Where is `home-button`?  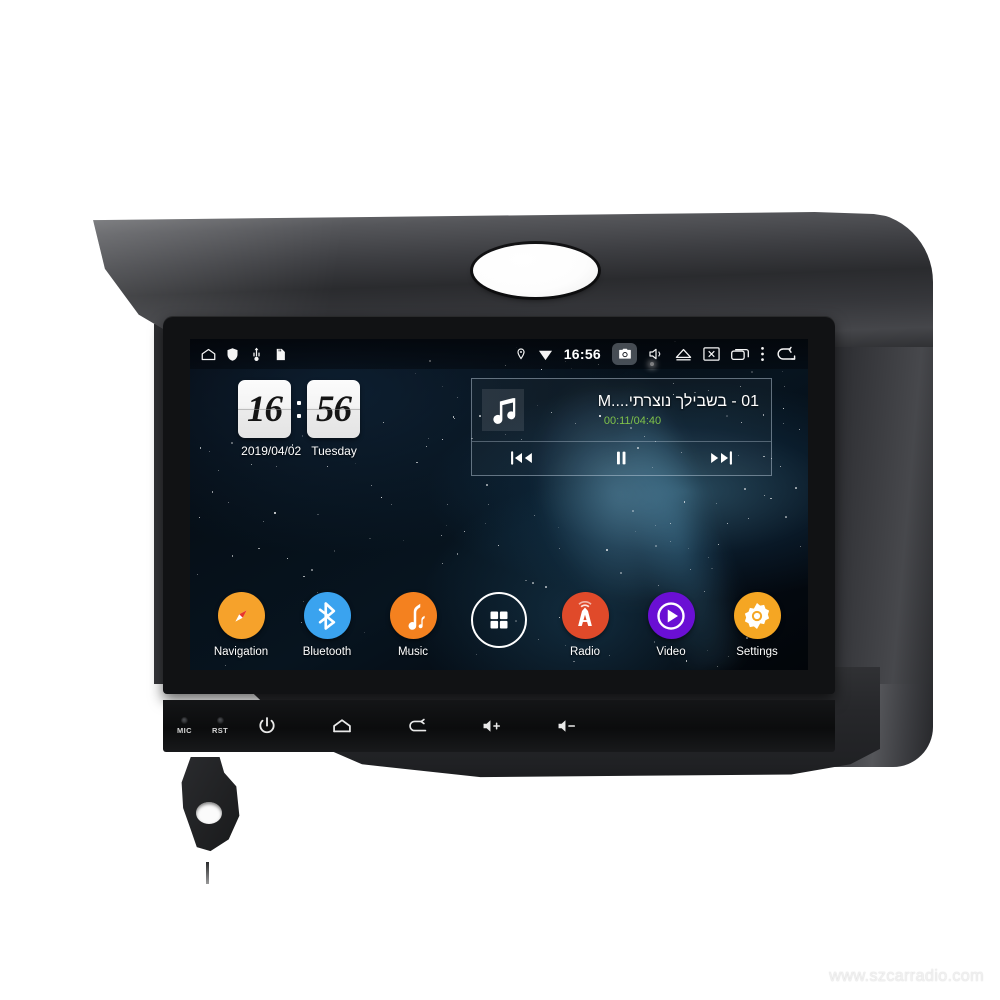
home-button is located at coordinates (342, 726).